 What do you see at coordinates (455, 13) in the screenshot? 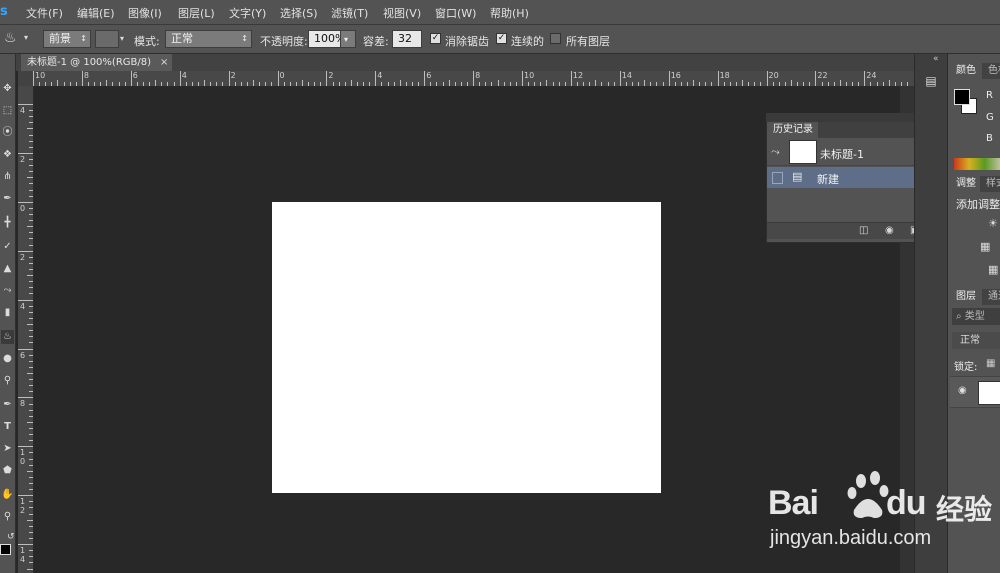
I see `menu-window: 窗口(W)` at bounding box center [455, 13].